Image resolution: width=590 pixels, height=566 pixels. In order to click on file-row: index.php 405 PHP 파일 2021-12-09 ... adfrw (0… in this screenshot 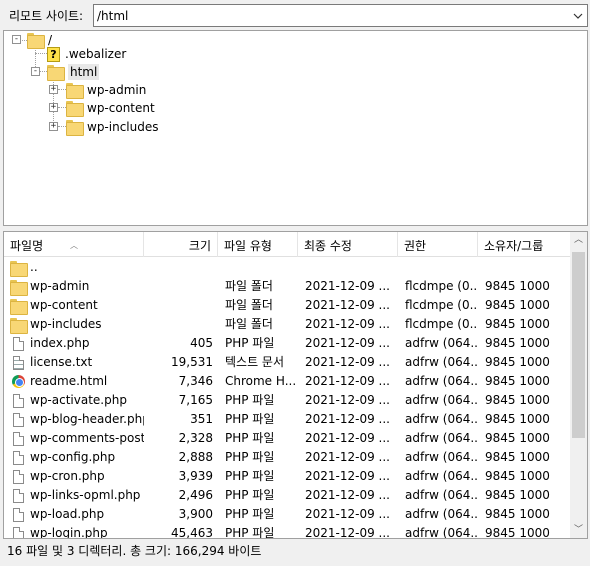, I will do `click(288, 343)`.